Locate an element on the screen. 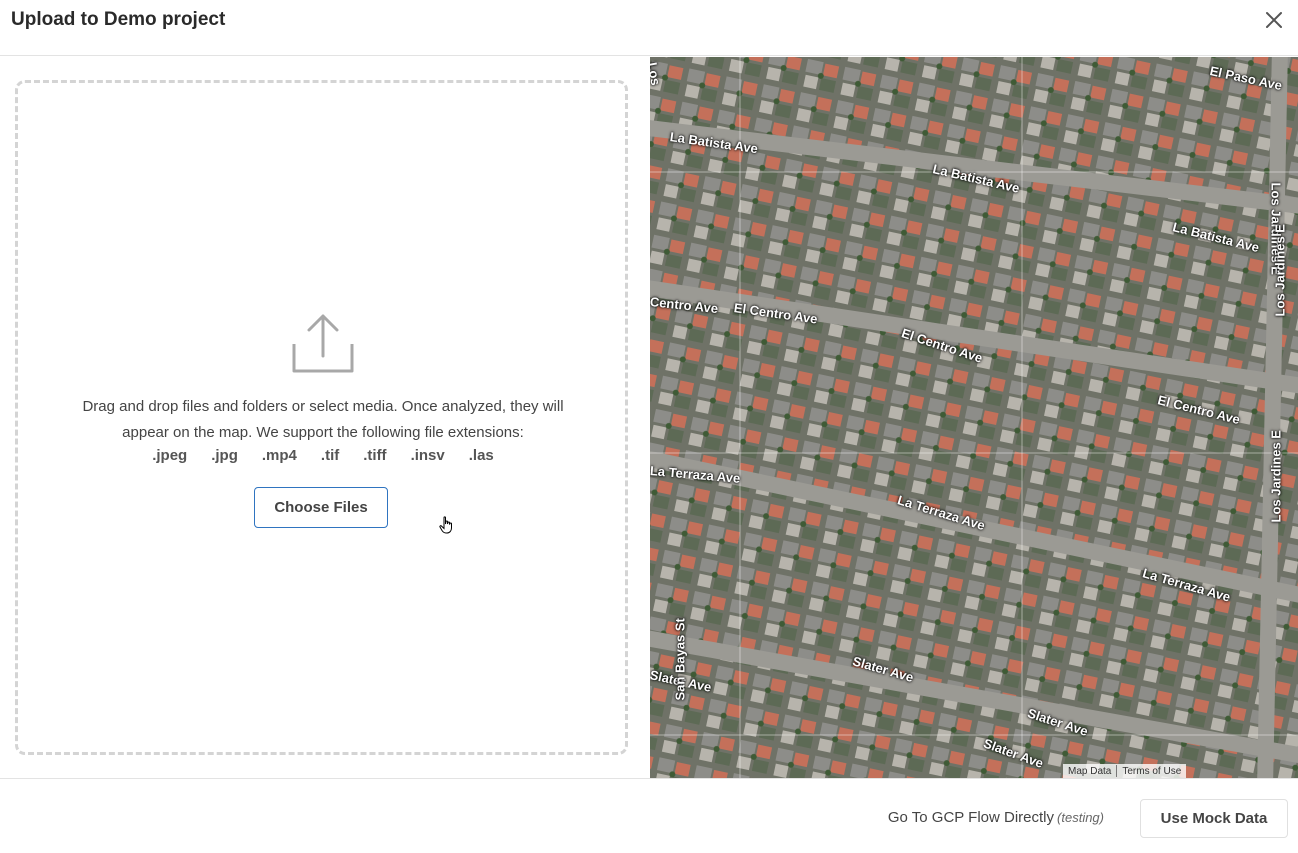 The image size is (1298, 853). extension-item: .las is located at coordinates (481, 455).